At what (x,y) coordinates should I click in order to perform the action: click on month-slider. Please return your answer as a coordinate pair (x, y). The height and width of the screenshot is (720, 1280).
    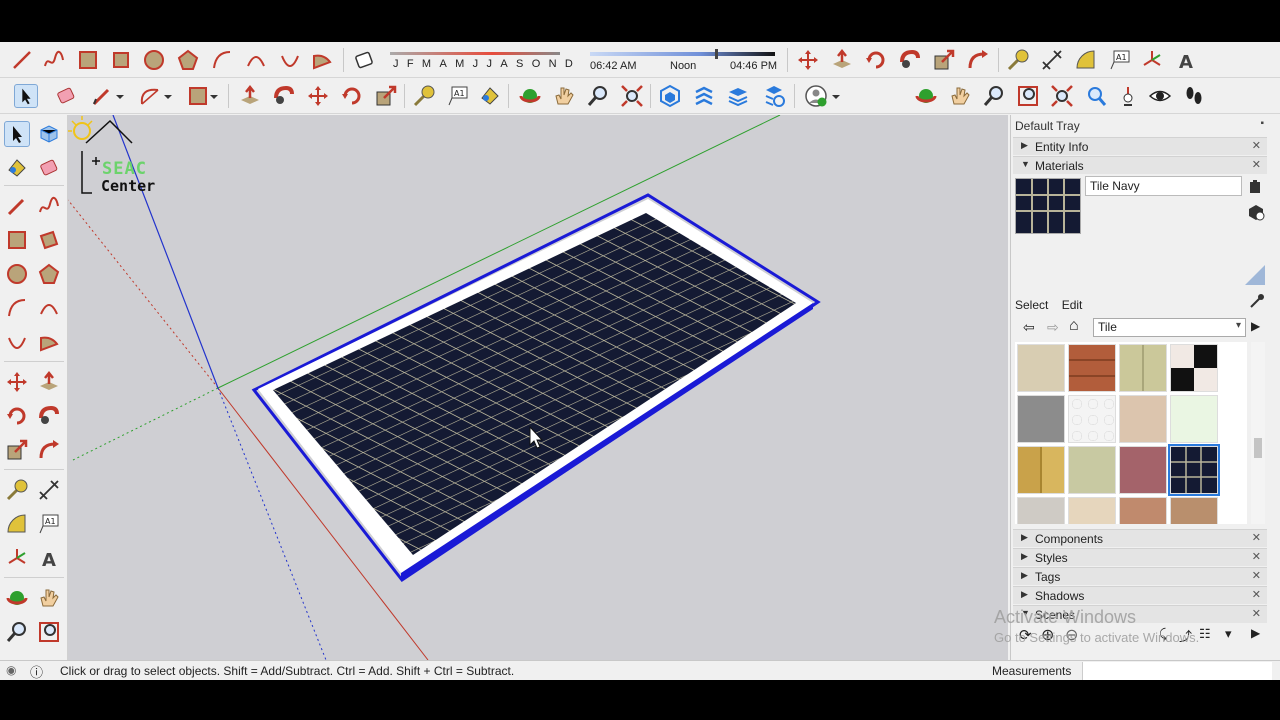
    Looking at the image, I should click on (475, 53).